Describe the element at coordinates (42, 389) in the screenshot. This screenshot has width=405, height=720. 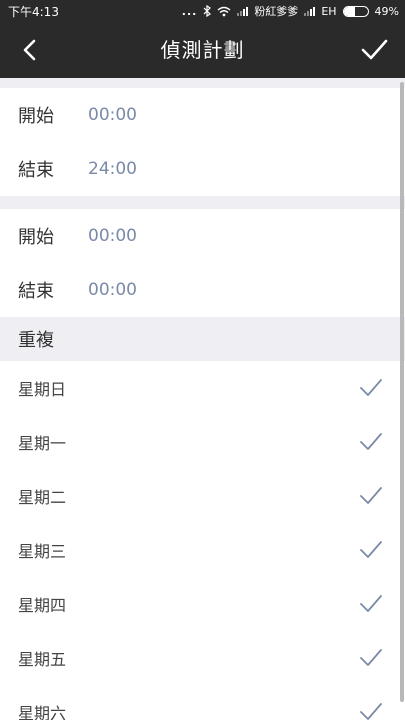
I see `day-label: 星期日` at that location.